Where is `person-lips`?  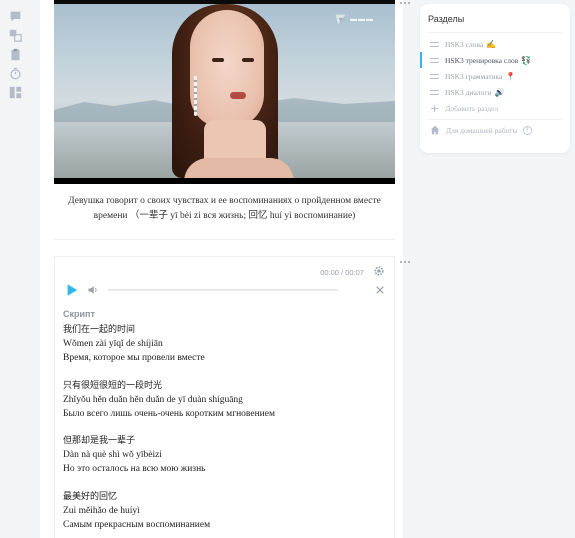 person-lips is located at coordinates (238, 95).